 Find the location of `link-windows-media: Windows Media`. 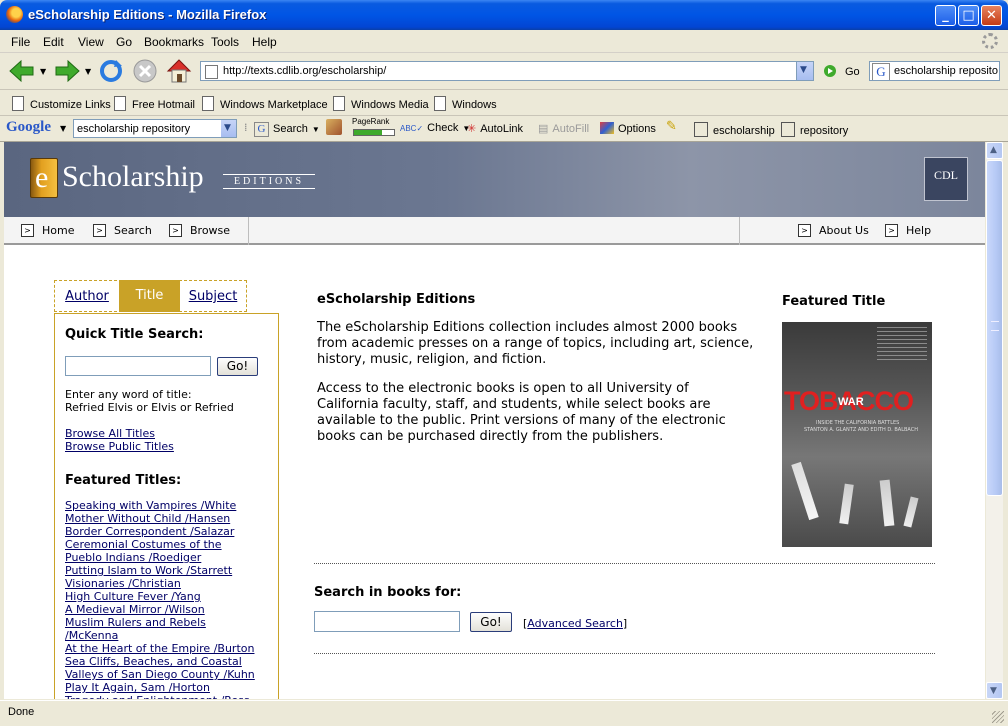

link-windows-media: Windows Media is located at coordinates (381, 103).